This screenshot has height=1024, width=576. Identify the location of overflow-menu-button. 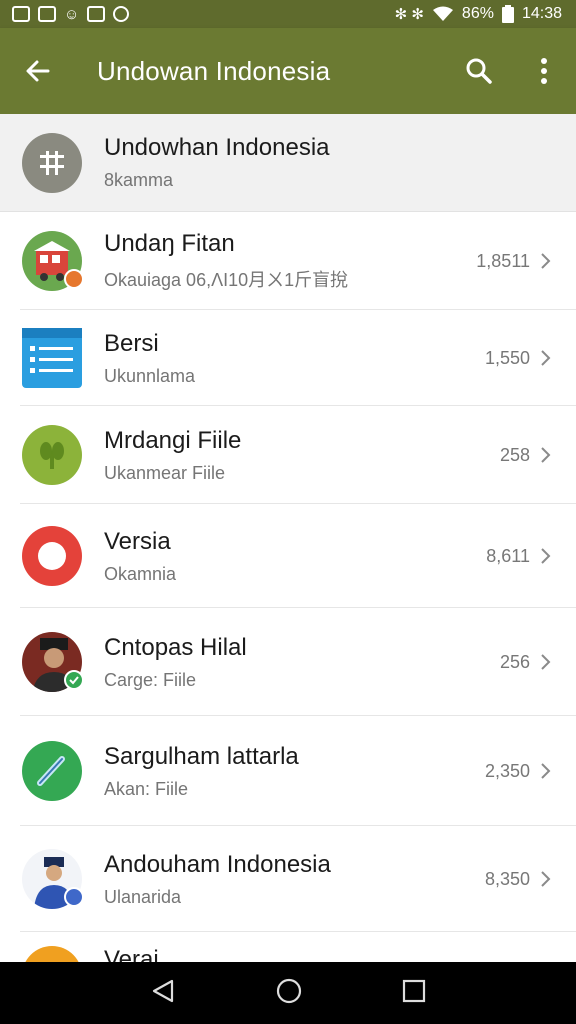
(544, 71).